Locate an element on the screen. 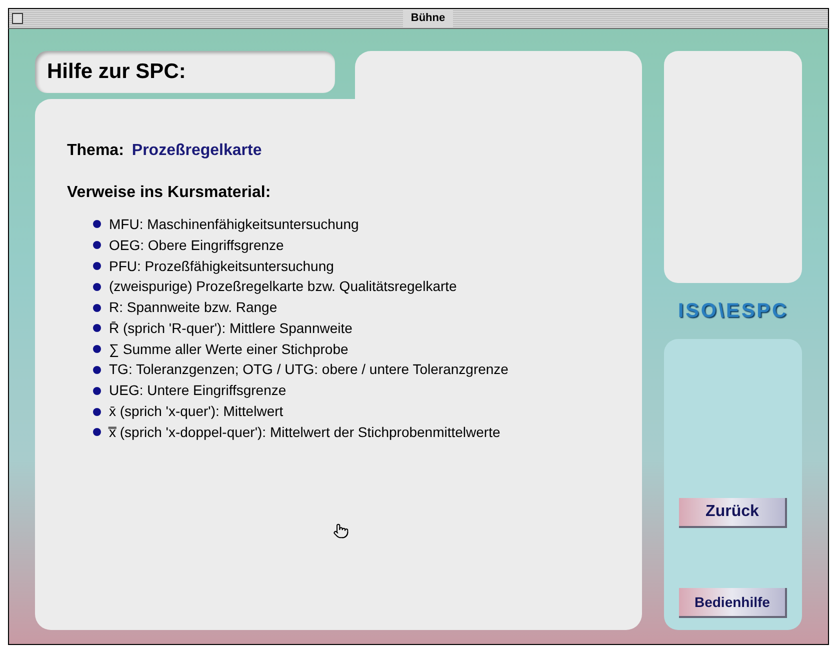  hand-cursor-icon is located at coordinates (341, 531).